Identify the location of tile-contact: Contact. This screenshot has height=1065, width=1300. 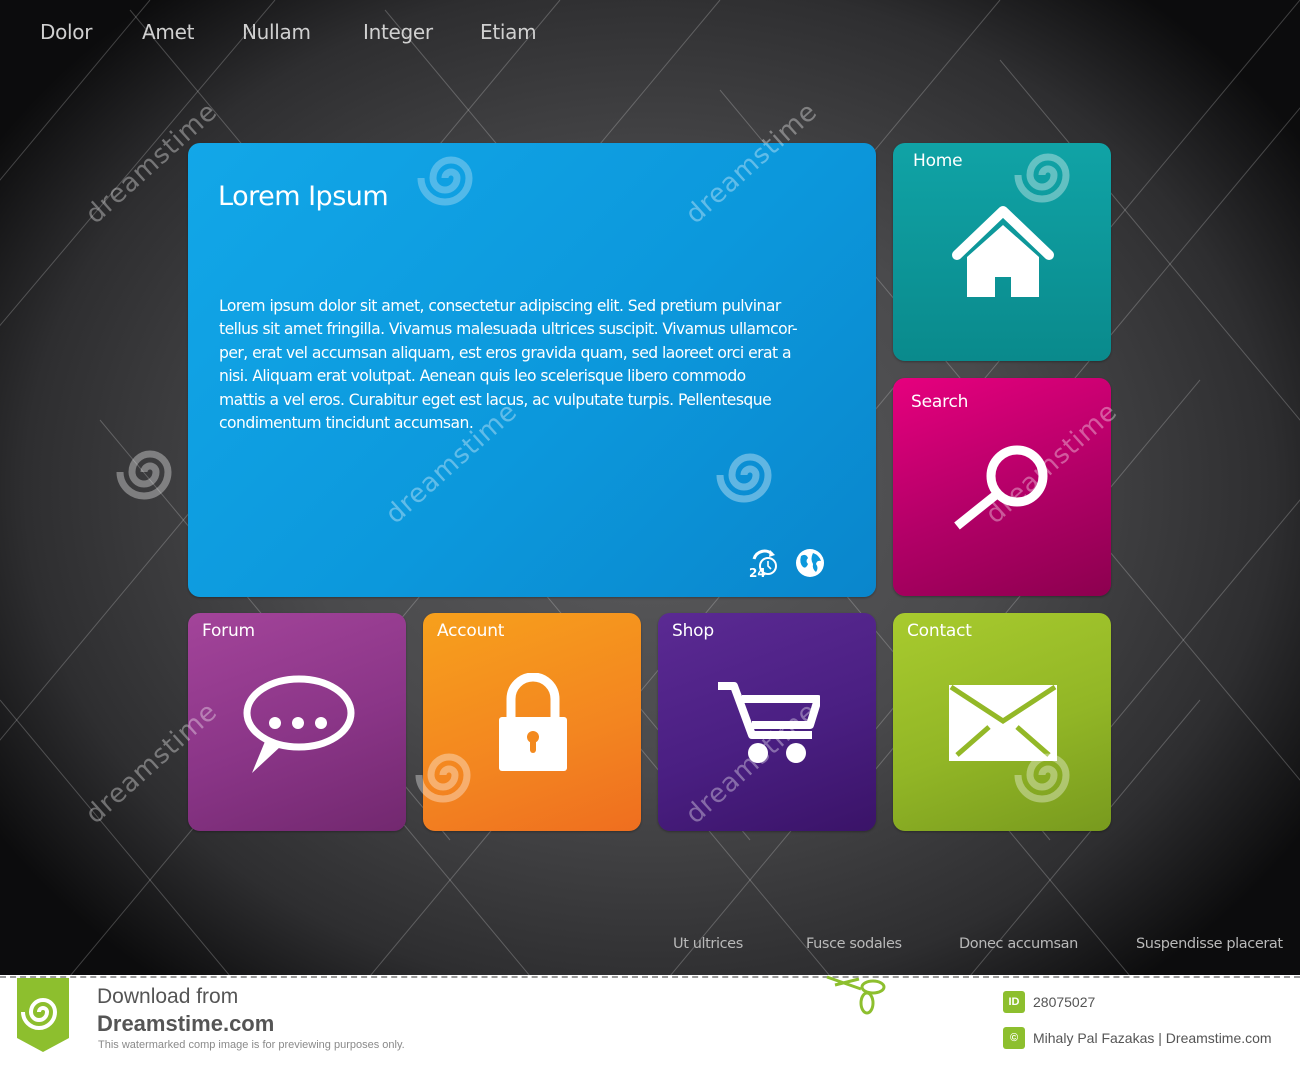
(1002, 722).